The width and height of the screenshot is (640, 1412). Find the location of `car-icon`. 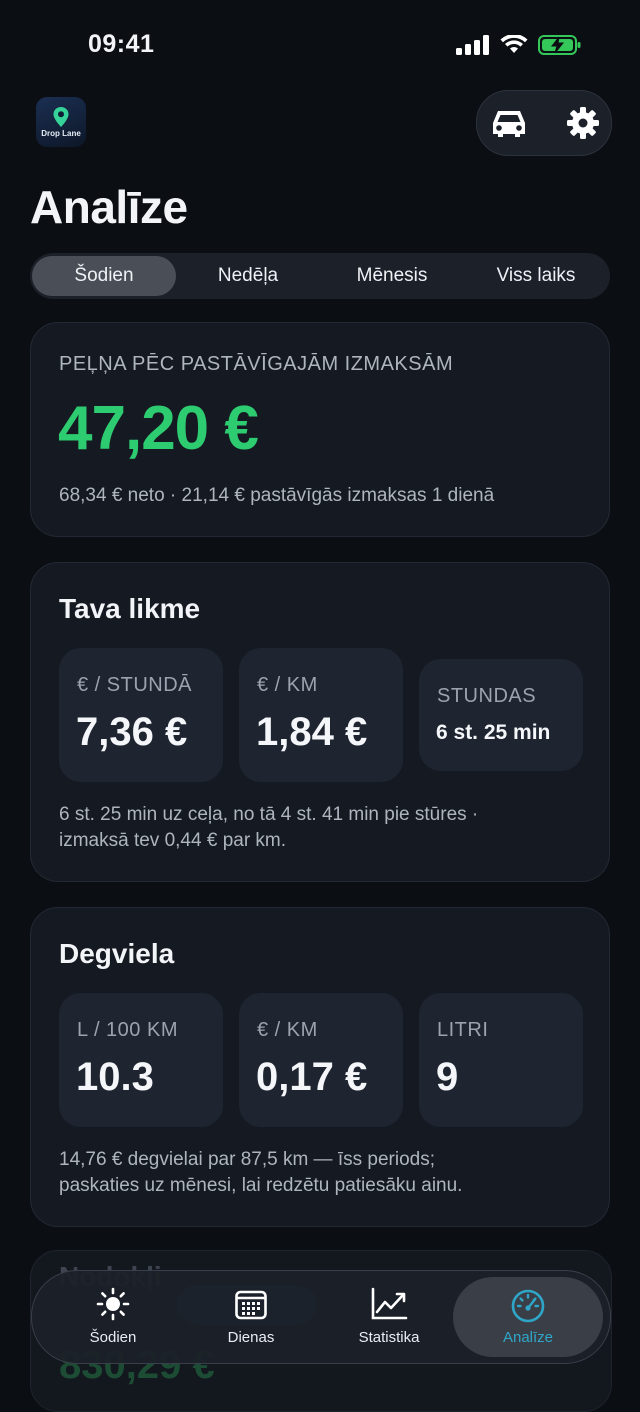

car-icon is located at coordinates (509, 124).